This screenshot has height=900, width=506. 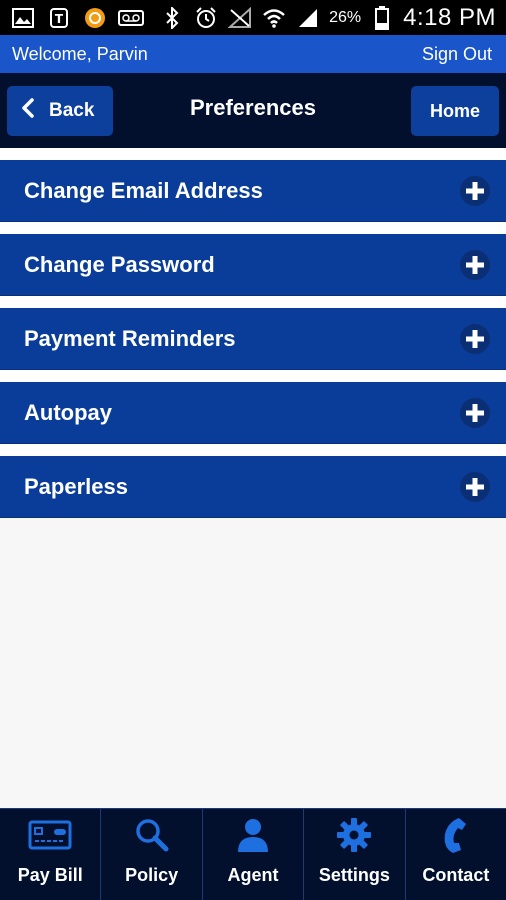 What do you see at coordinates (80, 53) in the screenshot?
I see `welcome-greeting: Welcome, Parvin` at bounding box center [80, 53].